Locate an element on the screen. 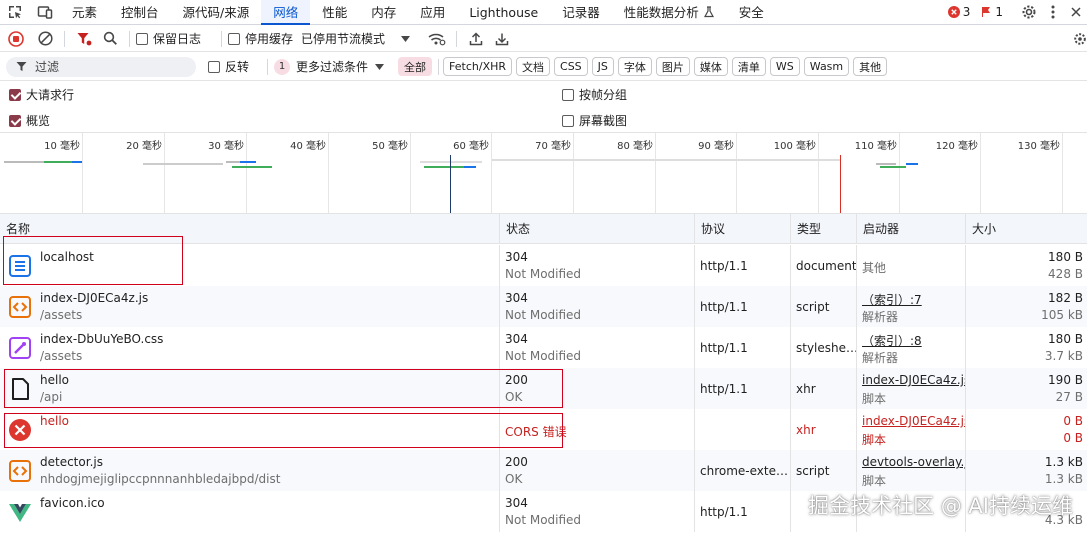 This screenshot has height=536, width=1087. tab-security: 安全 is located at coordinates (751, 12).